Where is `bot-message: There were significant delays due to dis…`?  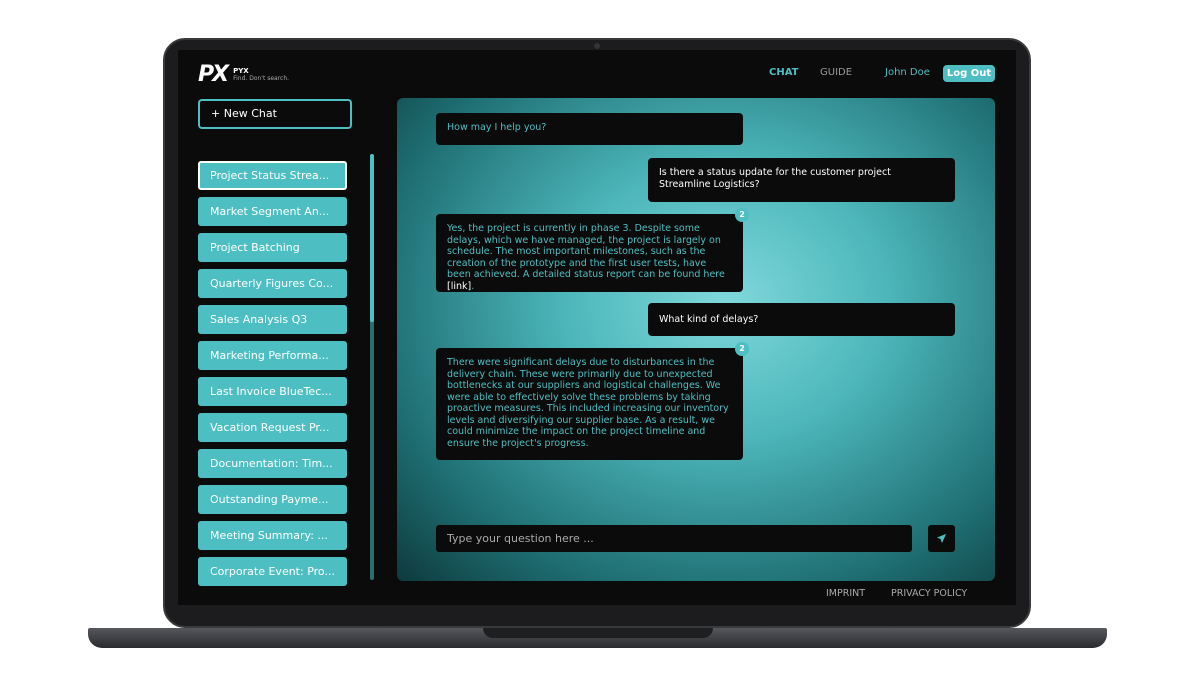 bot-message: There were significant delays due to dis… is located at coordinates (592, 401).